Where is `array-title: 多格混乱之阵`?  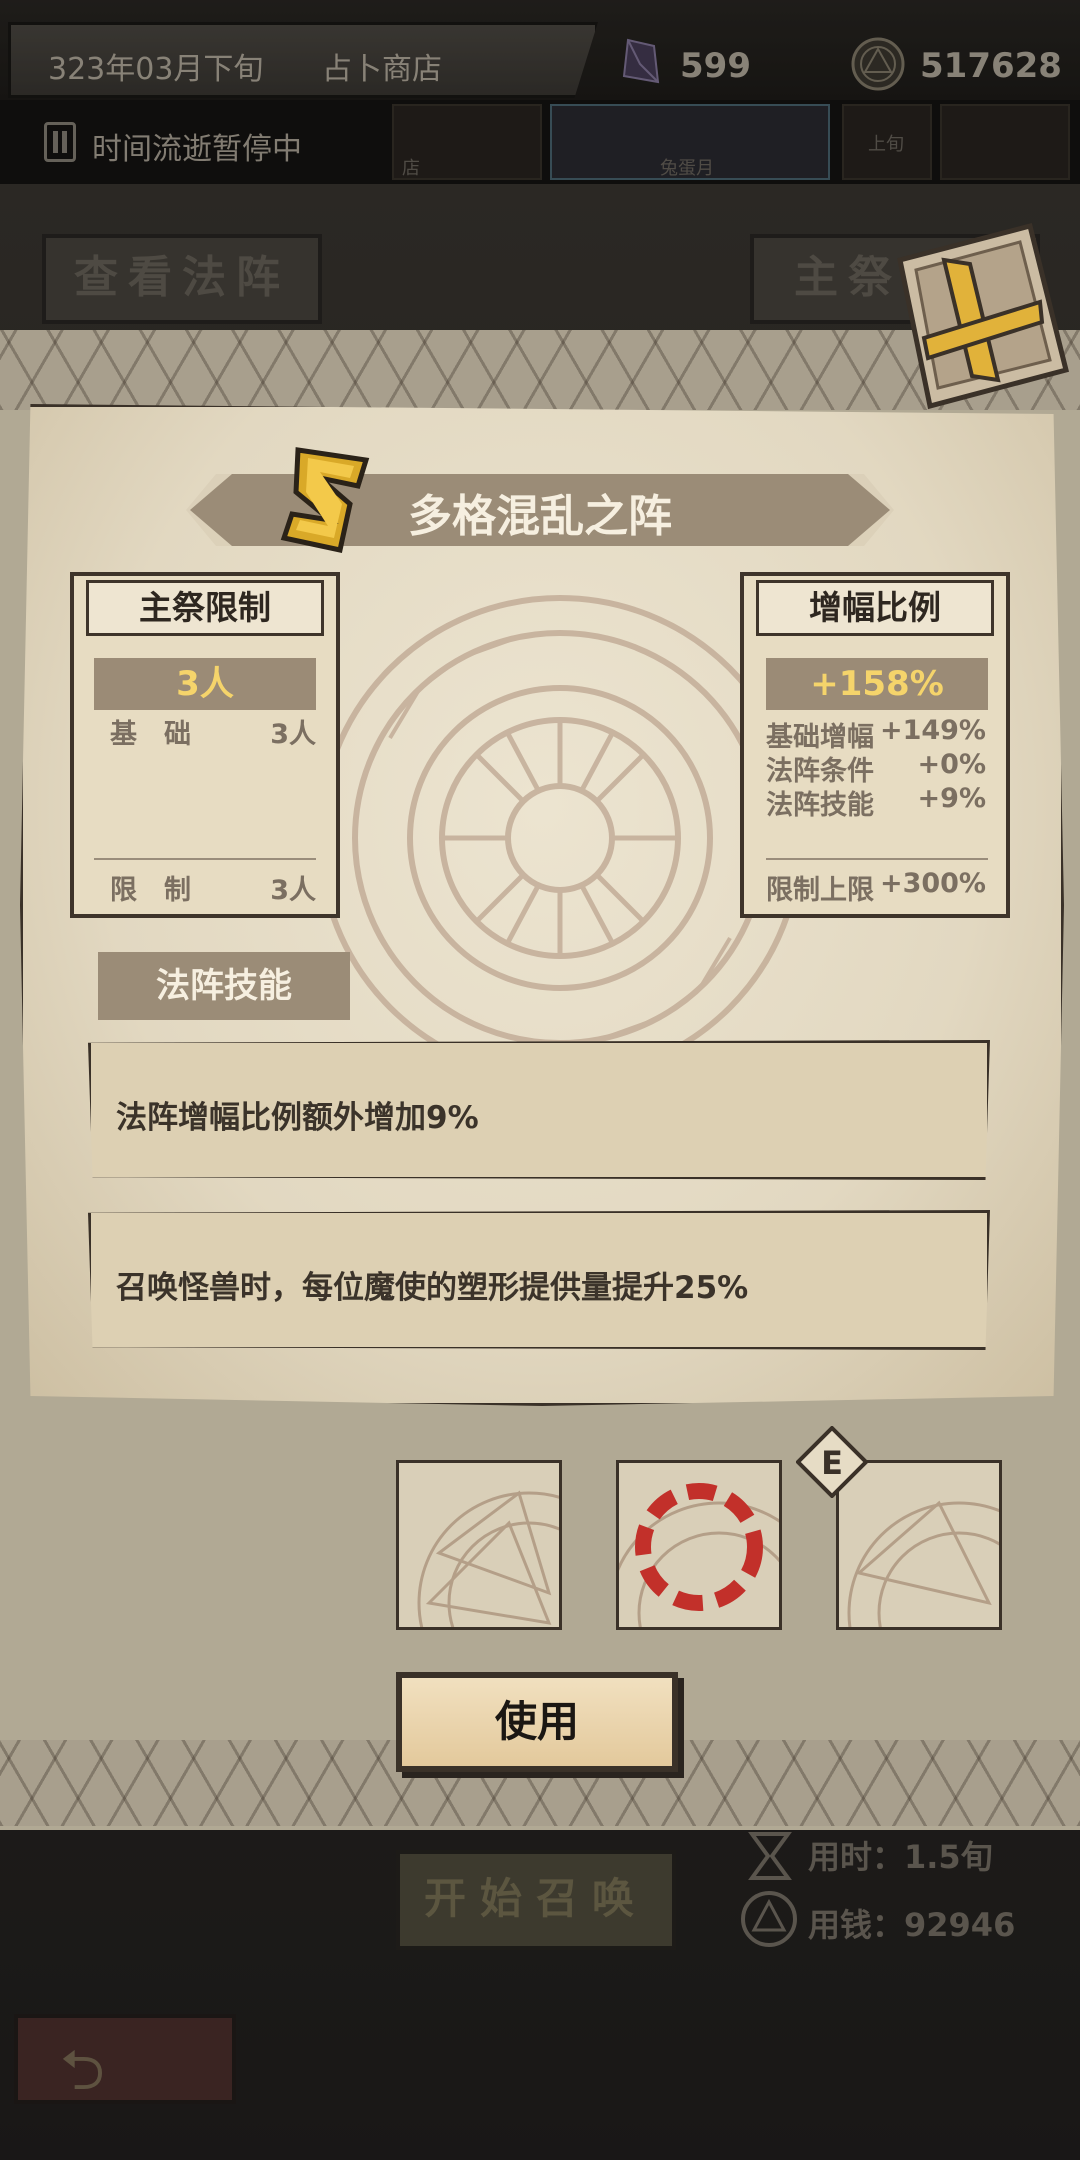
array-title: 多格混乱之阵 is located at coordinates (540, 516).